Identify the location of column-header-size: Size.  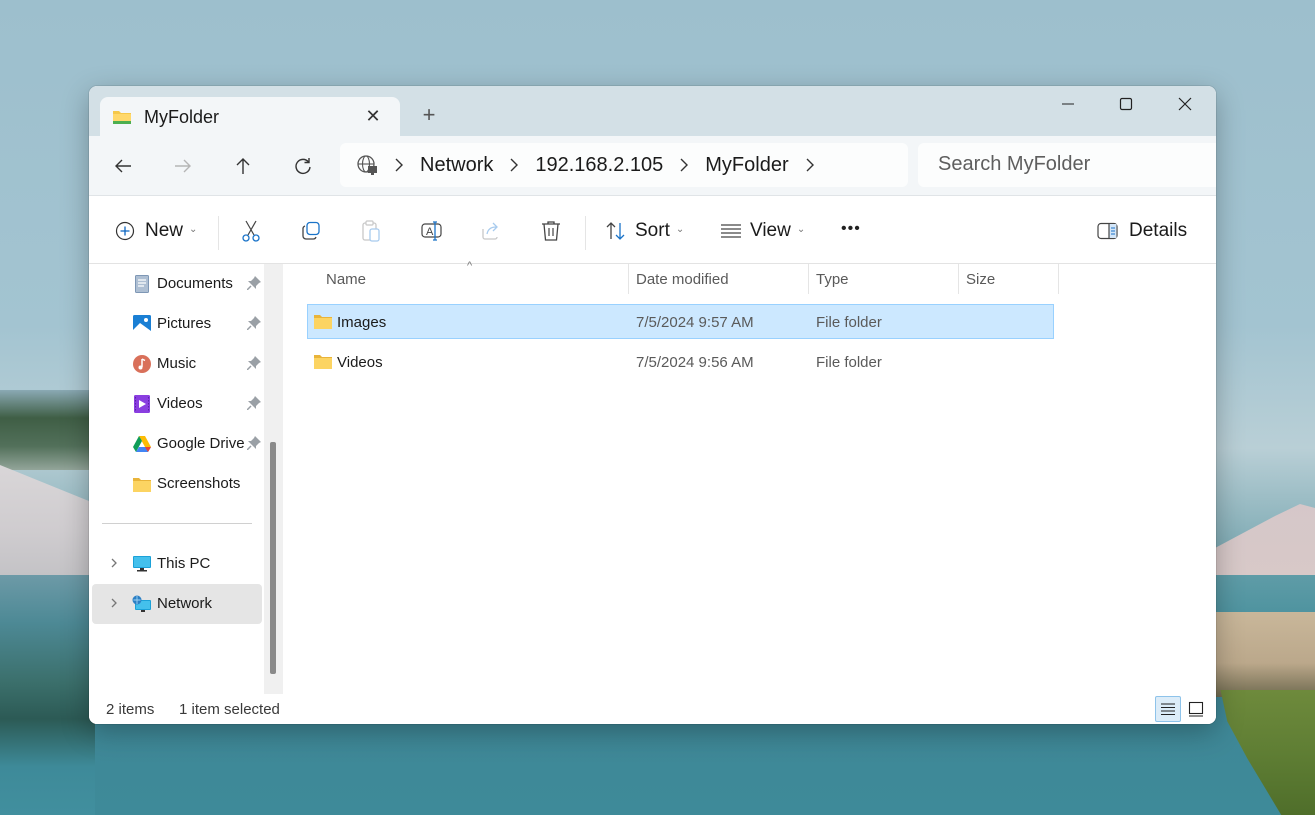
(980, 279).